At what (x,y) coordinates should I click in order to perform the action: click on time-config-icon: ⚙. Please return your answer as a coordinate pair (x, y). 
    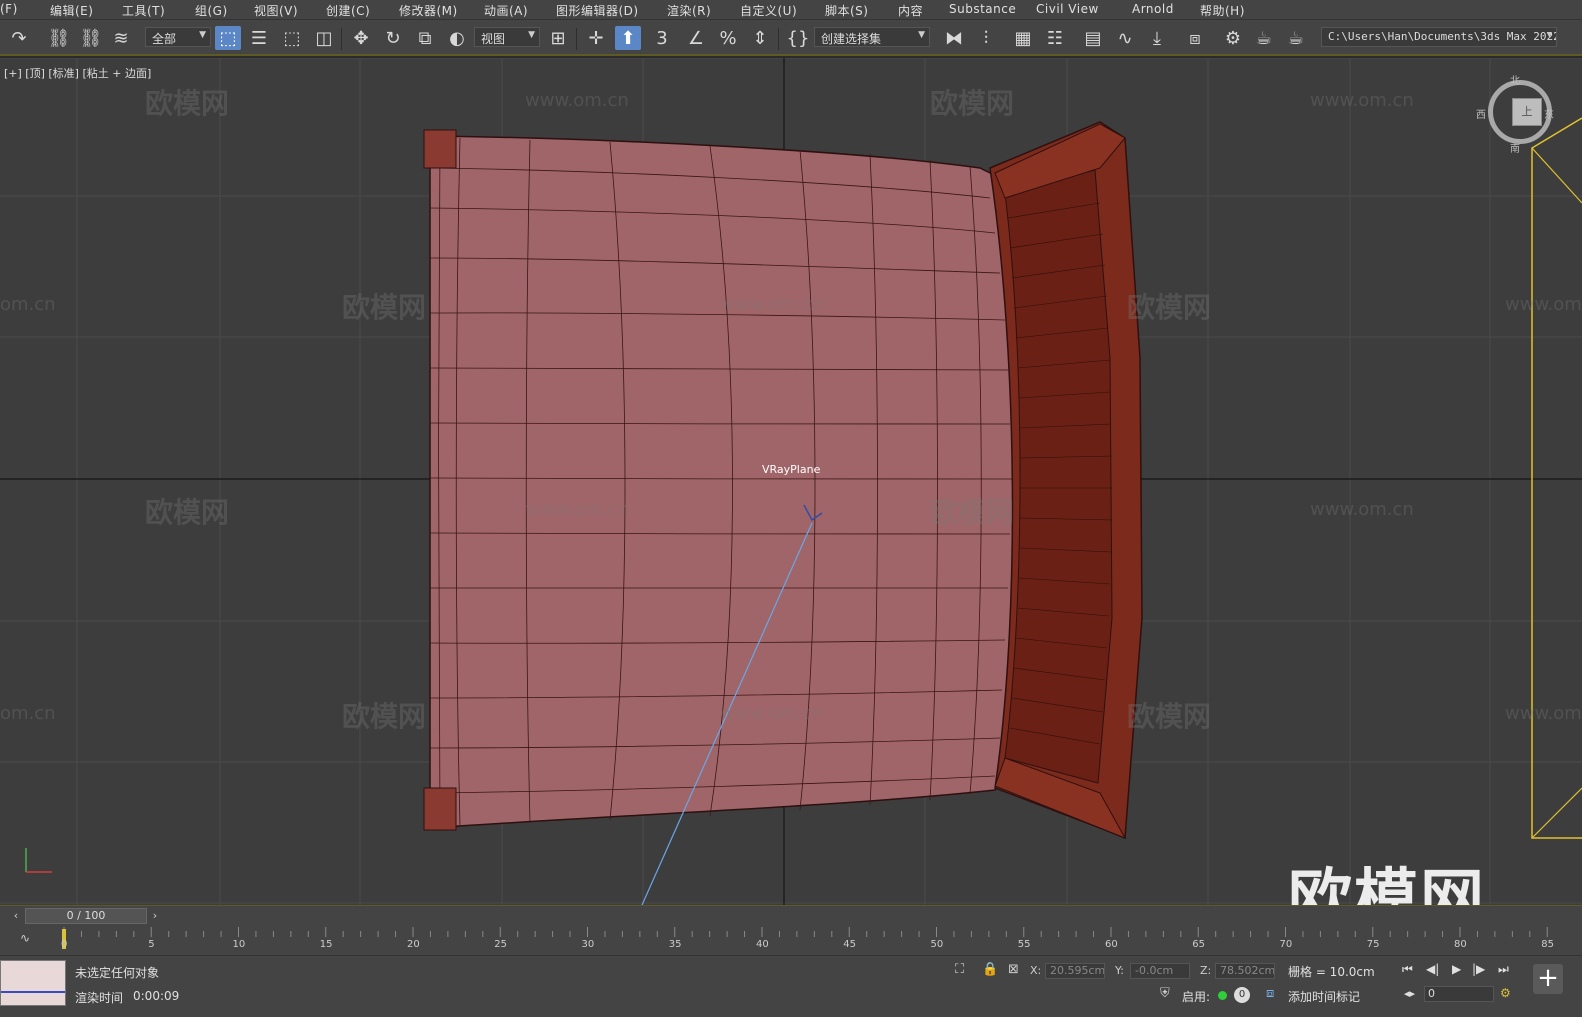
    Looking at the image, I should click on (1505, 993).